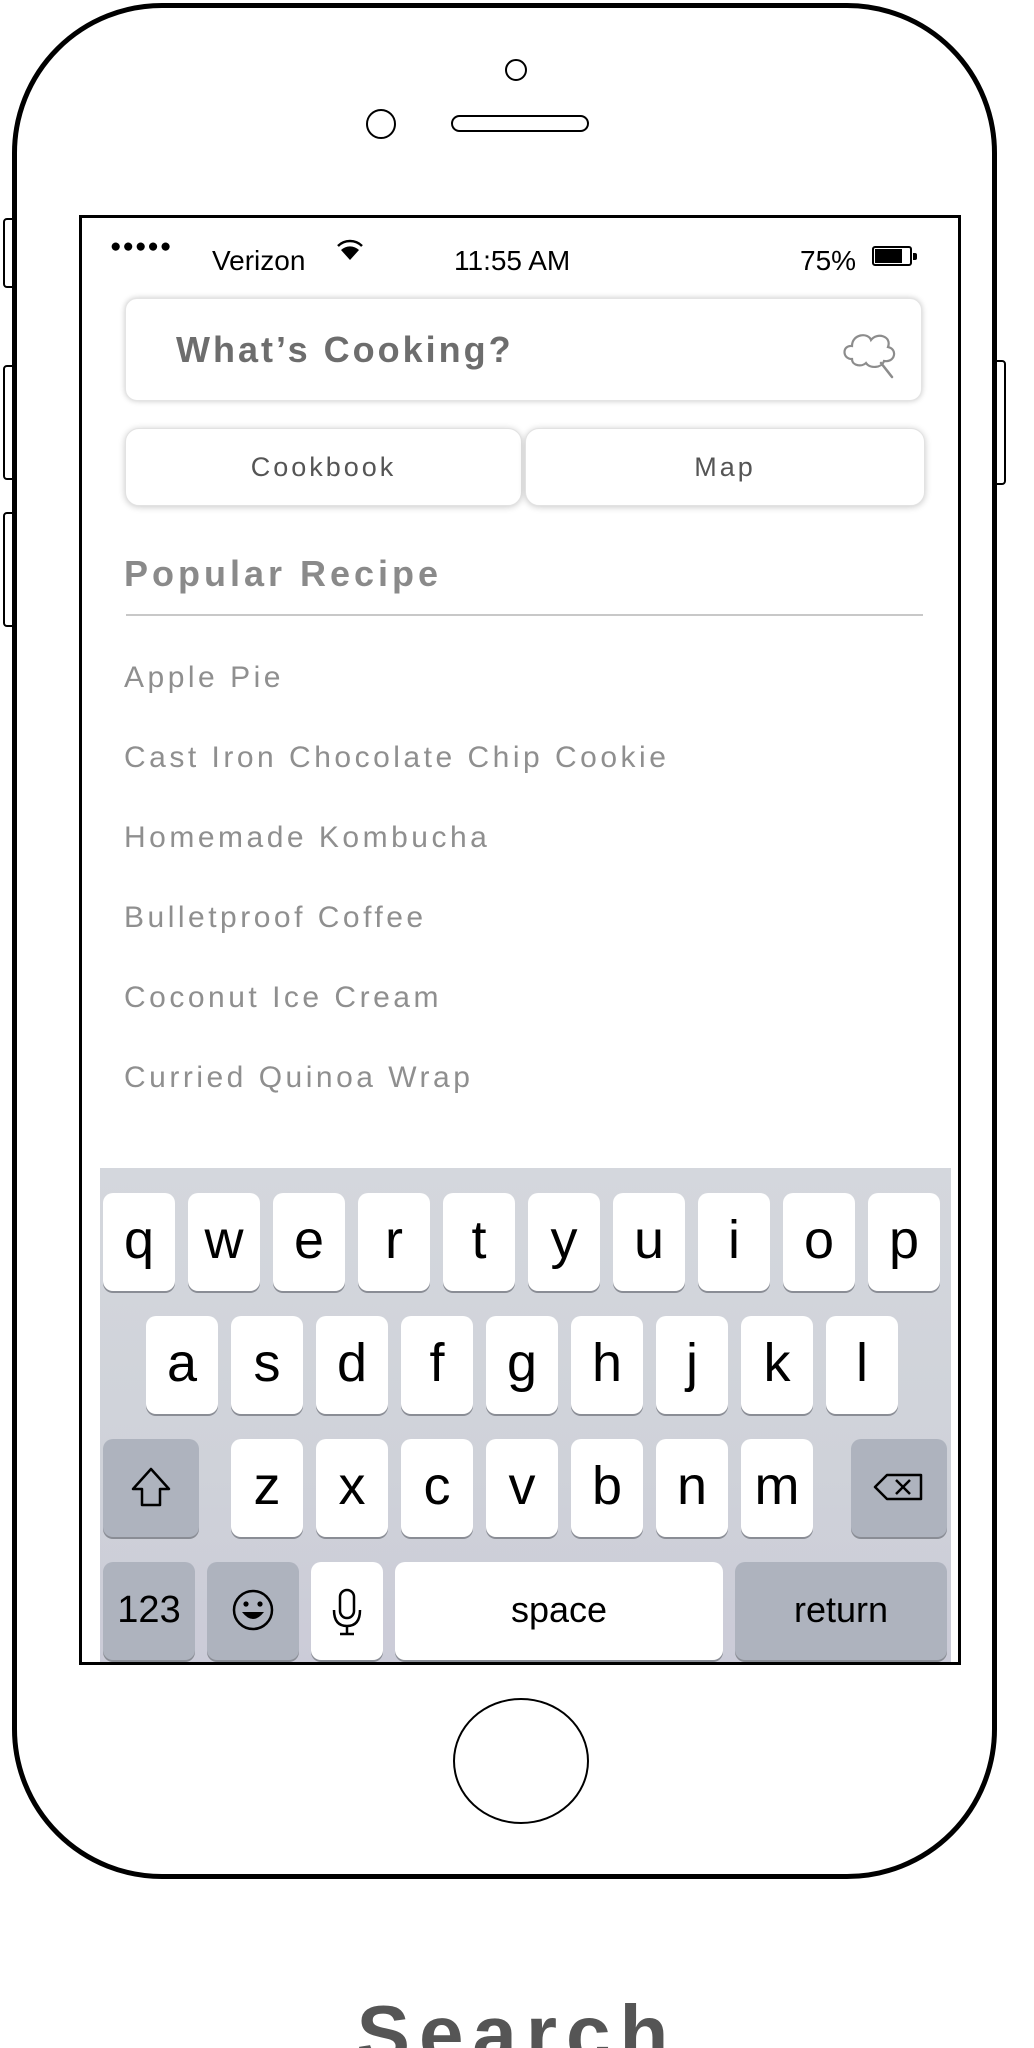 The image size is (1034, 2048). I want to click on wifi-icon, so click(350, 252).